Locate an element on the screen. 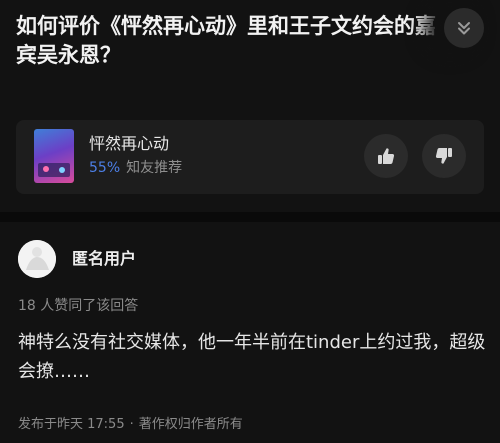 This screenshot has width=500, height=443. author-name: 匿名用户 is located at coordinates (104, 259).